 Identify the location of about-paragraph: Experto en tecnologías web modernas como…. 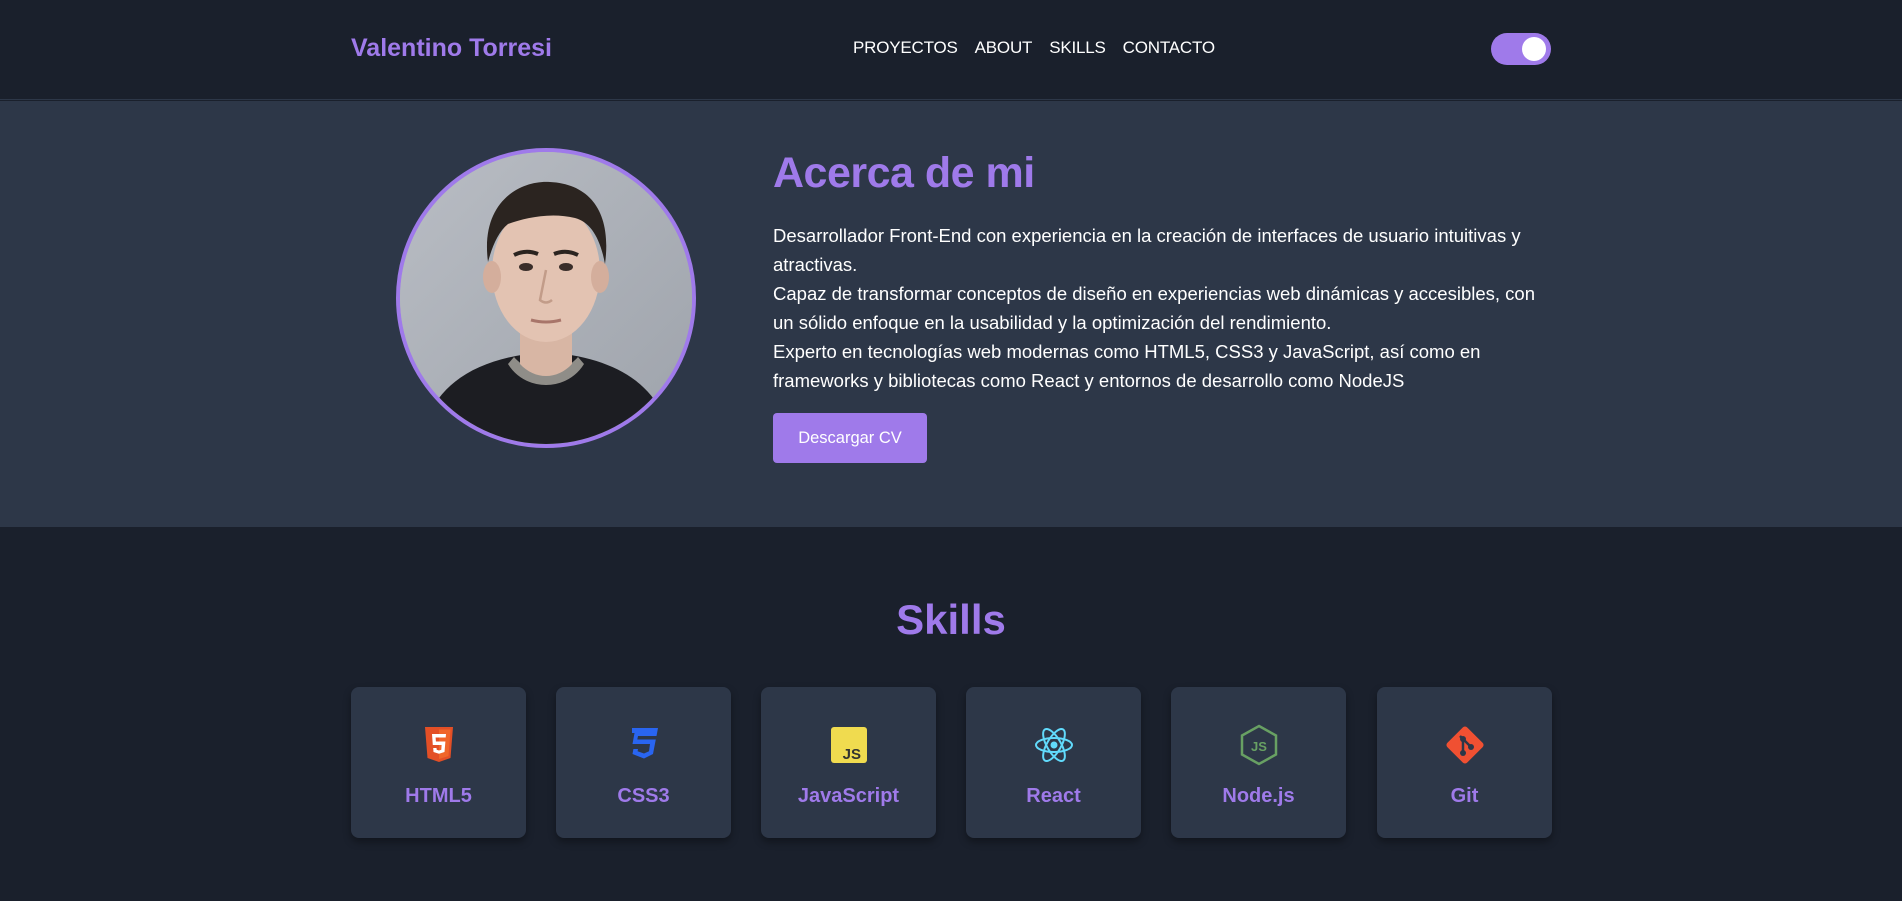
(1127, 366).